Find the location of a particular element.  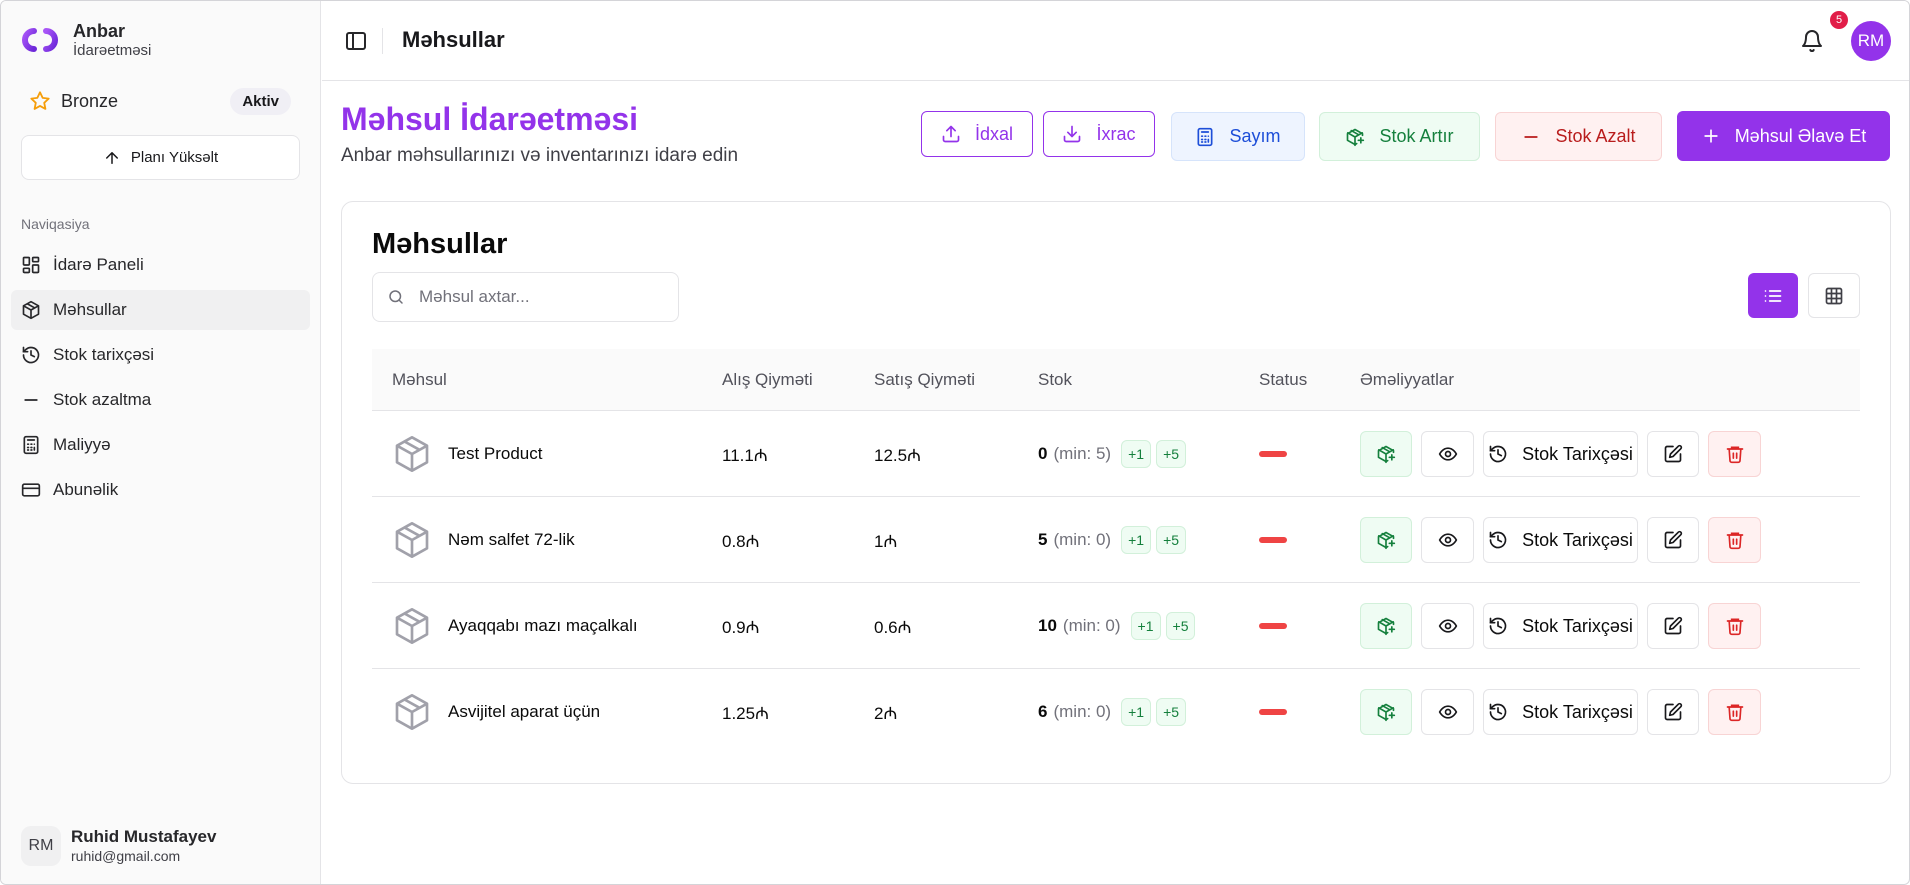

sidebar-item-products: Məhsullar is located at coordinates (160, 310).